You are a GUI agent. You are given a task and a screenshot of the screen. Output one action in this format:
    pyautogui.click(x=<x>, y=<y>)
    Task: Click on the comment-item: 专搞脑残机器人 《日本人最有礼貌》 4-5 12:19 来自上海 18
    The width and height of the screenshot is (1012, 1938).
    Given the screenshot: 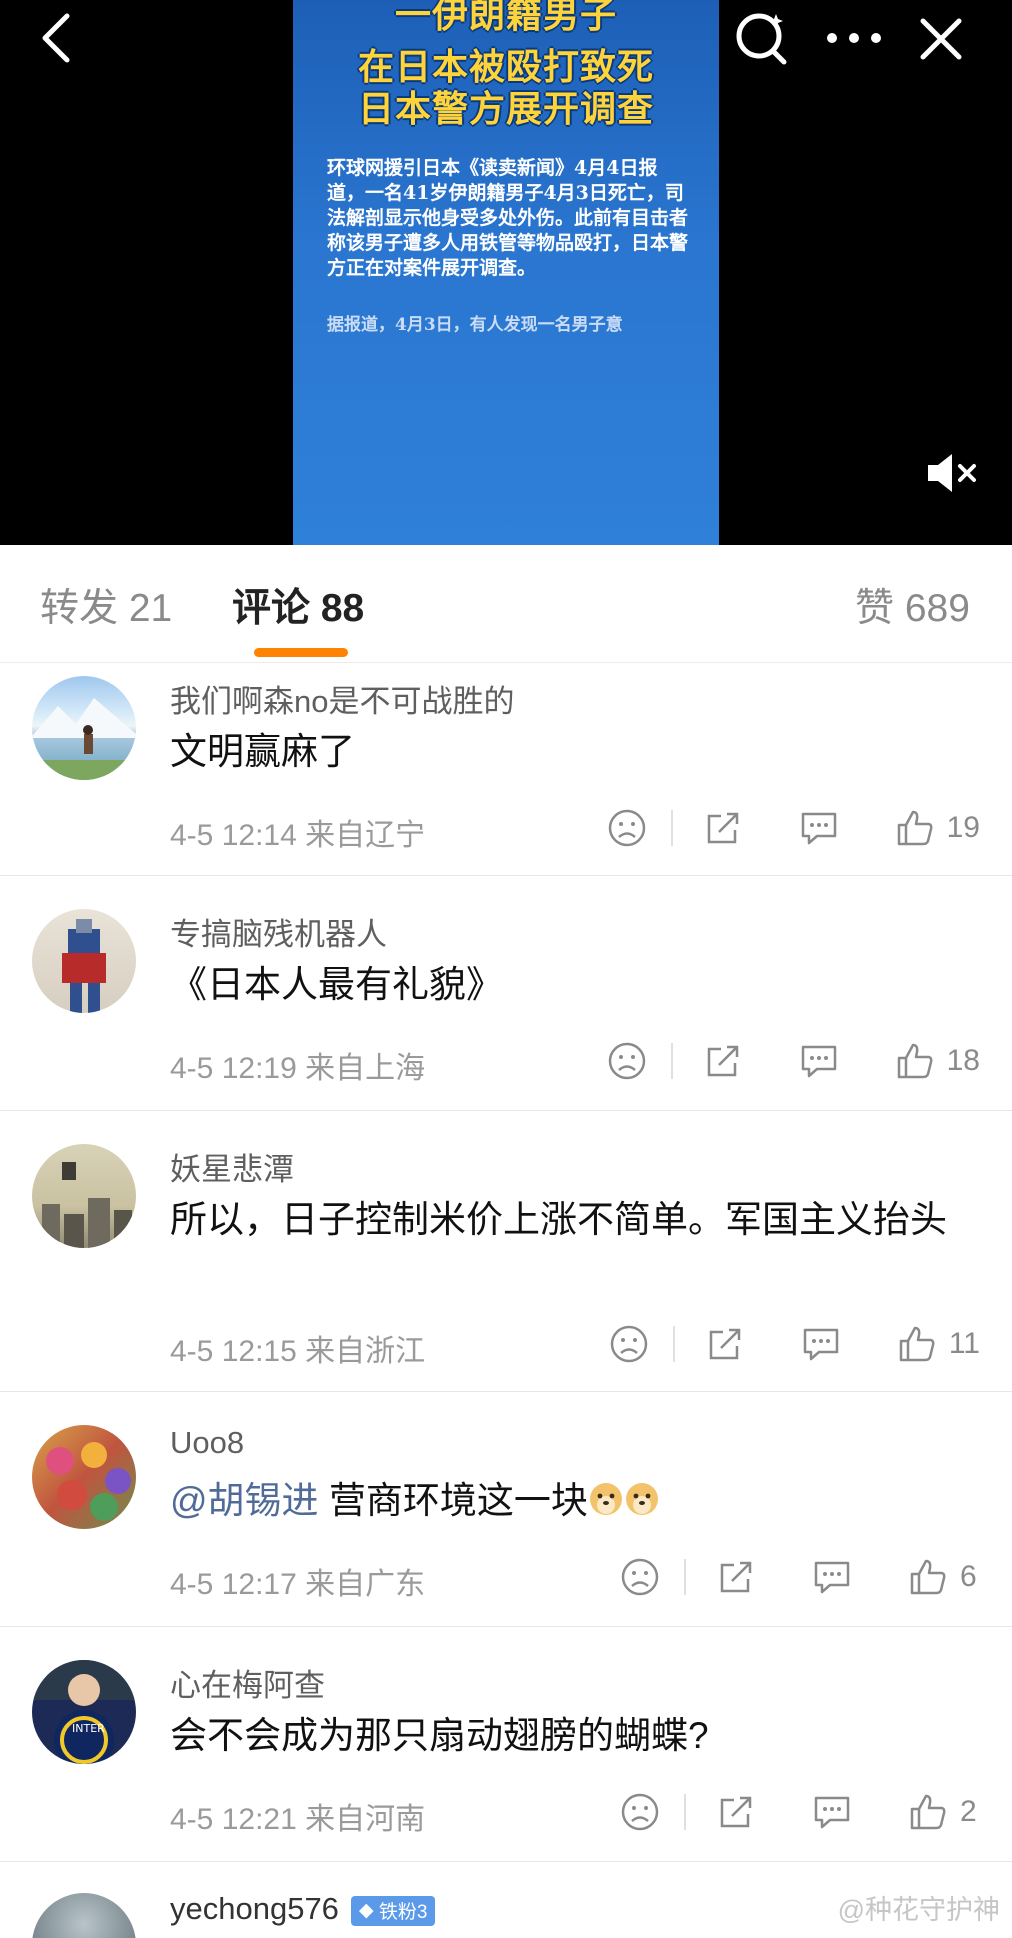 What is the action you would take?
    pyautogui.click(x=506, y=994)
    